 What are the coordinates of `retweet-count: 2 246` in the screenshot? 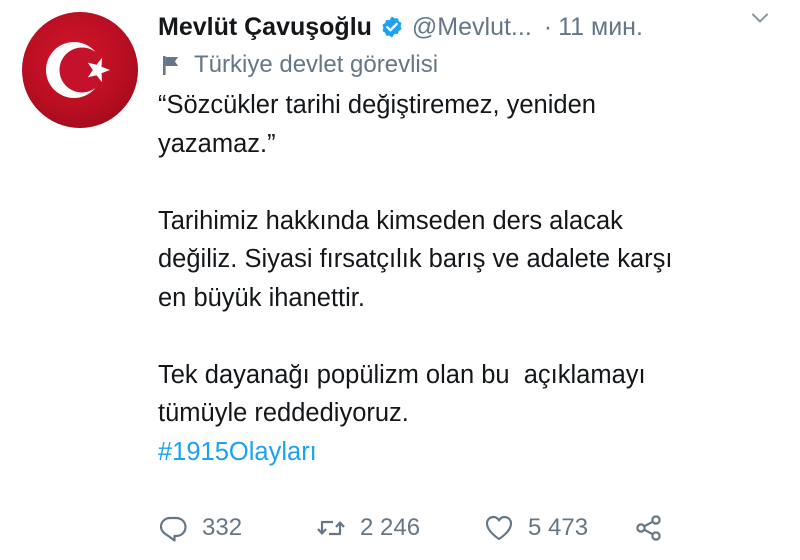 It's located at (390, 527).